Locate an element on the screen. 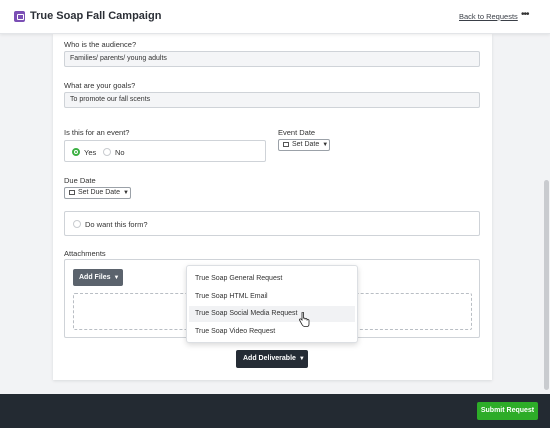 The width and height of the screenshot is (550, 428). submit-request-button: Submit Request is located at coordinates (507, 411).